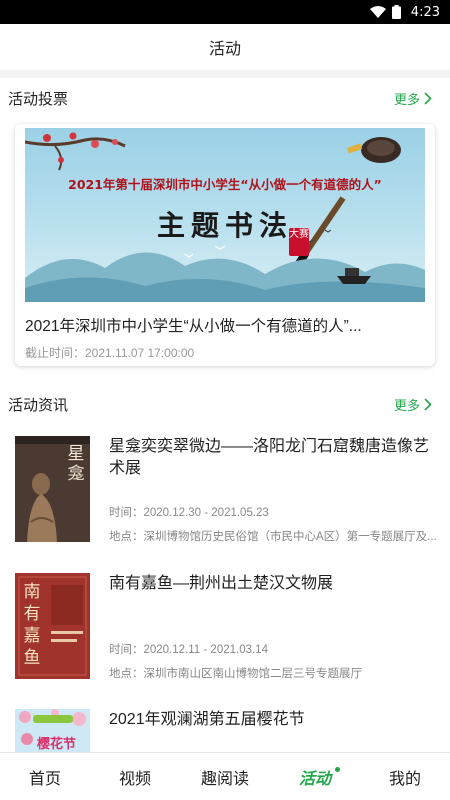 Image resolution: width=450 pixels, height=800 pixels. Describe the element at coordinates (269, 457) in the screenshot. I see `news-title: 星龛奕奕翠微边——洛阳龙门石窟魏唐造像艺术展` at that location.